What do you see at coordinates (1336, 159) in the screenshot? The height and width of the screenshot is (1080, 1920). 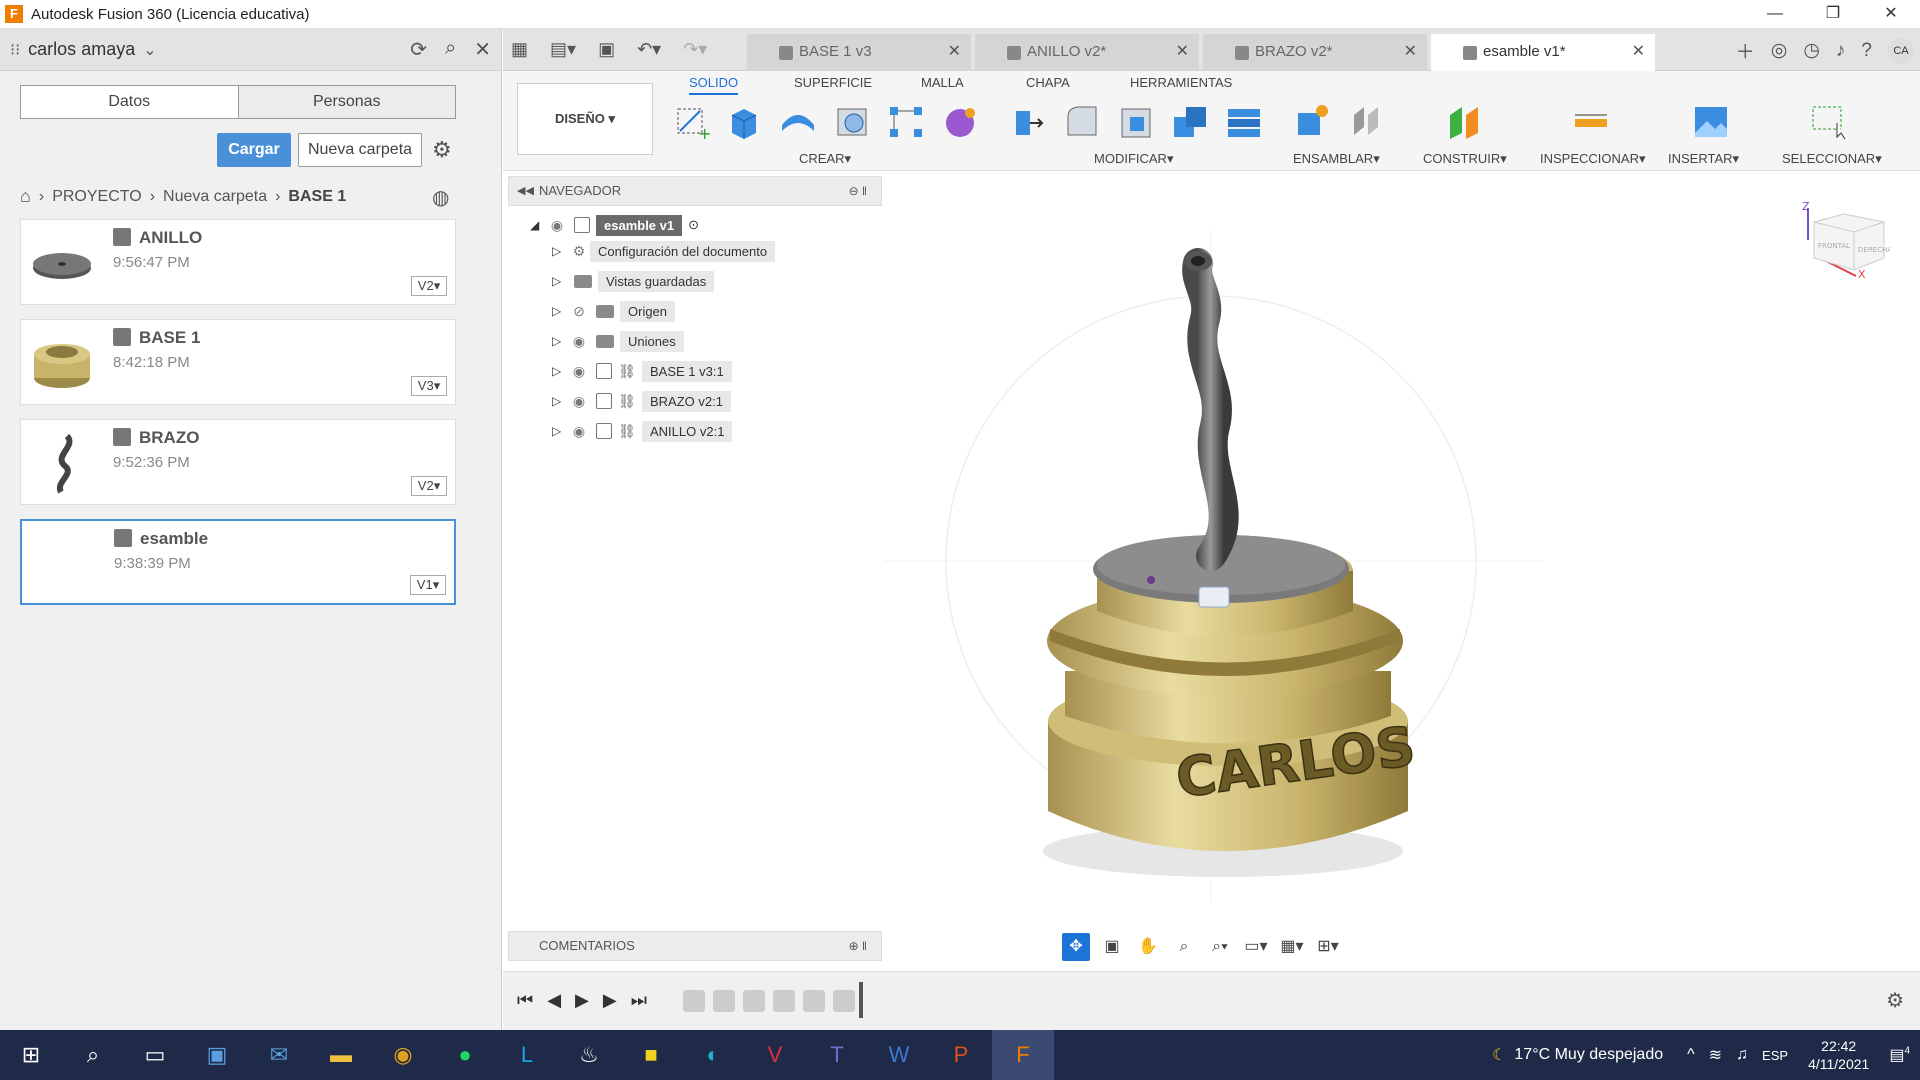 I see `group-ensamblar: ENSAMBLAR▾` at bounding box center [1336, 159].